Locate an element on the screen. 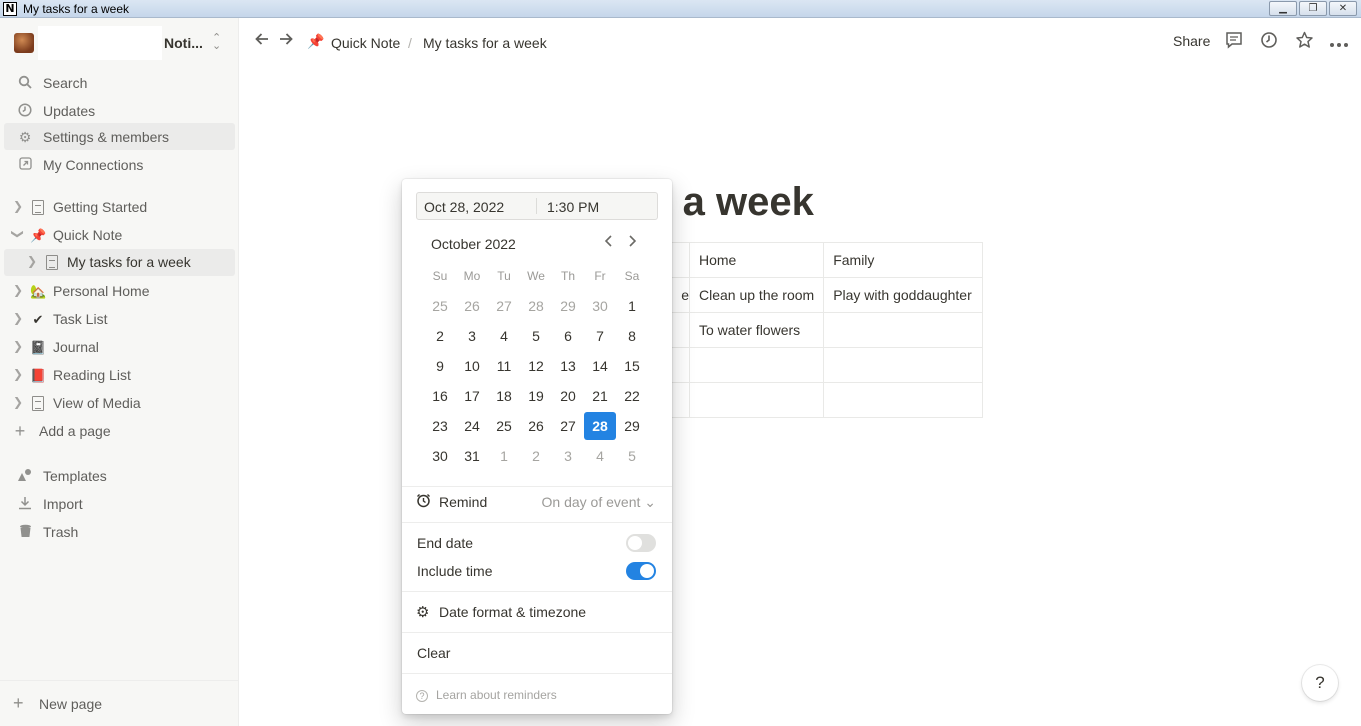  table-cell: Clean up the room is located at coordinates (756, 295).